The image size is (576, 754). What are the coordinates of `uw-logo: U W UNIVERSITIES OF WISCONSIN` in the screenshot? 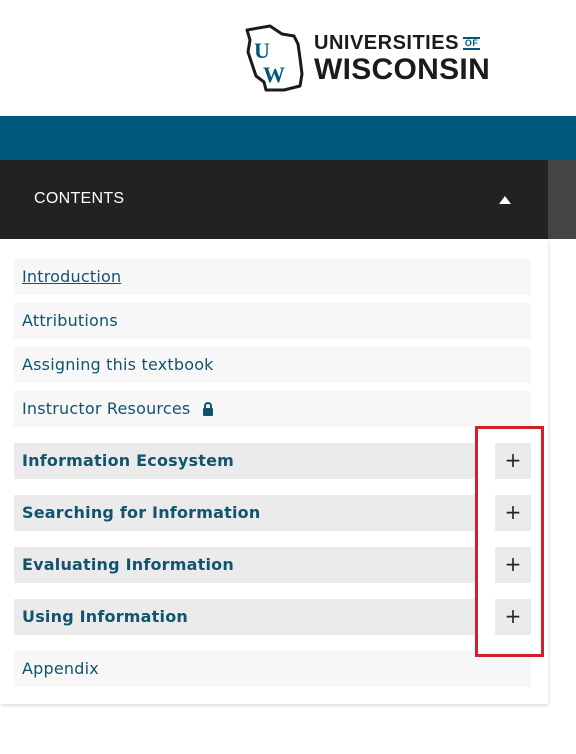 It's located at (367, 59).